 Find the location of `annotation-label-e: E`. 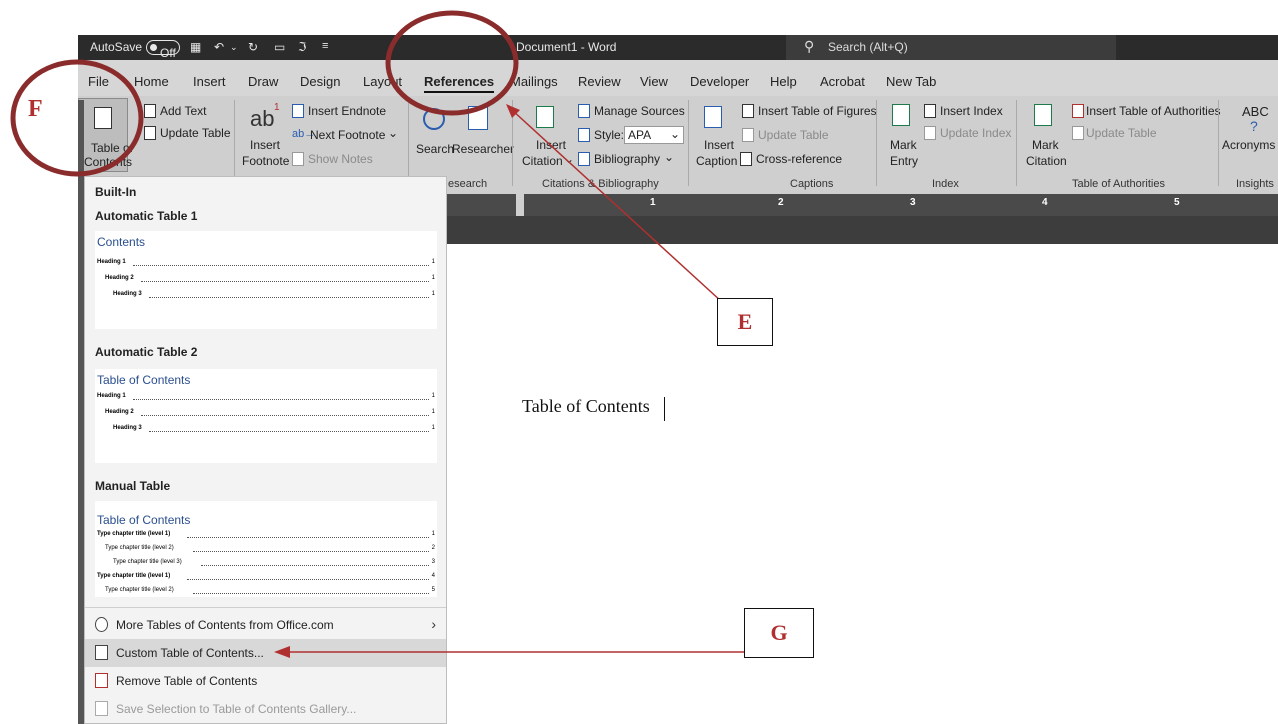

annotation-label-e: E is located at coordinates (745, 322).